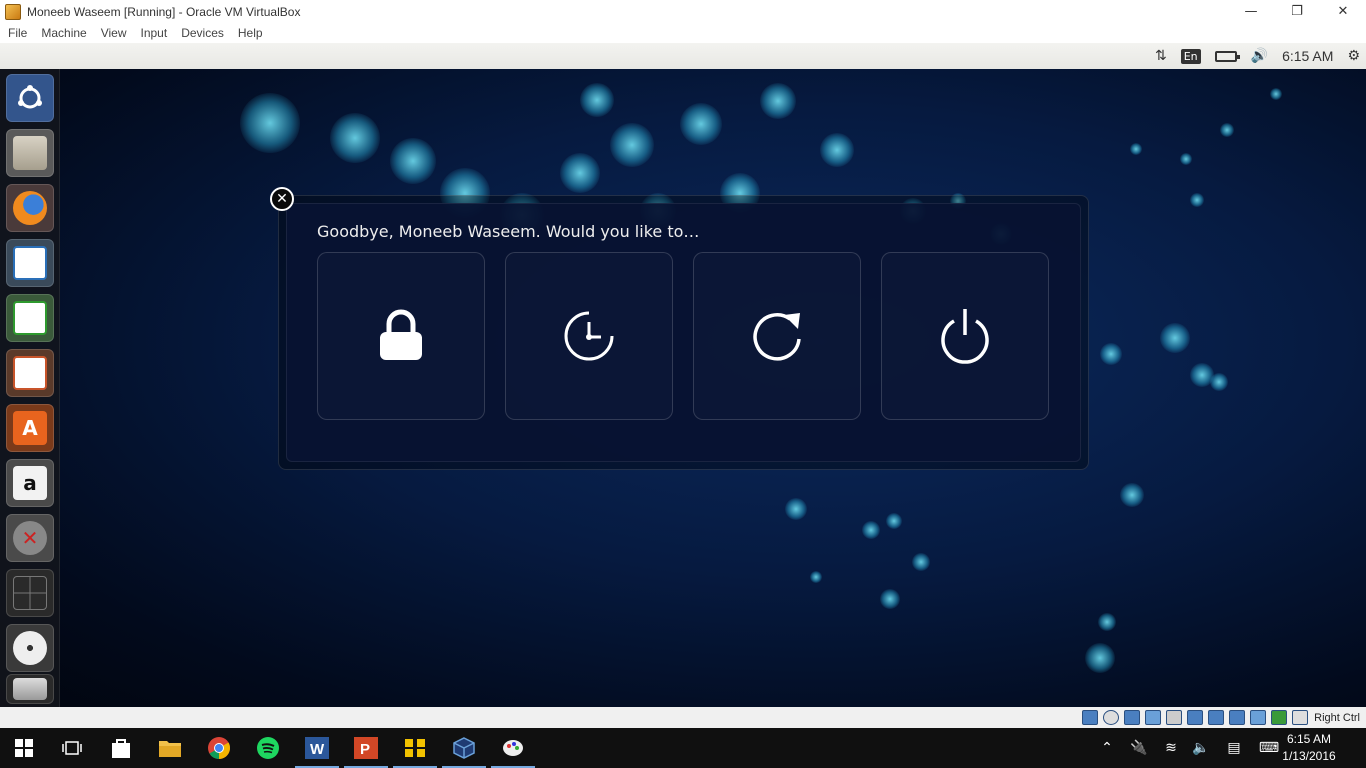 The width and height of the screenshot is (1366, 768). Describe the element at coordinates (1353, 56) in the screenshot. I see `session-gear-icon: ⚙` at that location.